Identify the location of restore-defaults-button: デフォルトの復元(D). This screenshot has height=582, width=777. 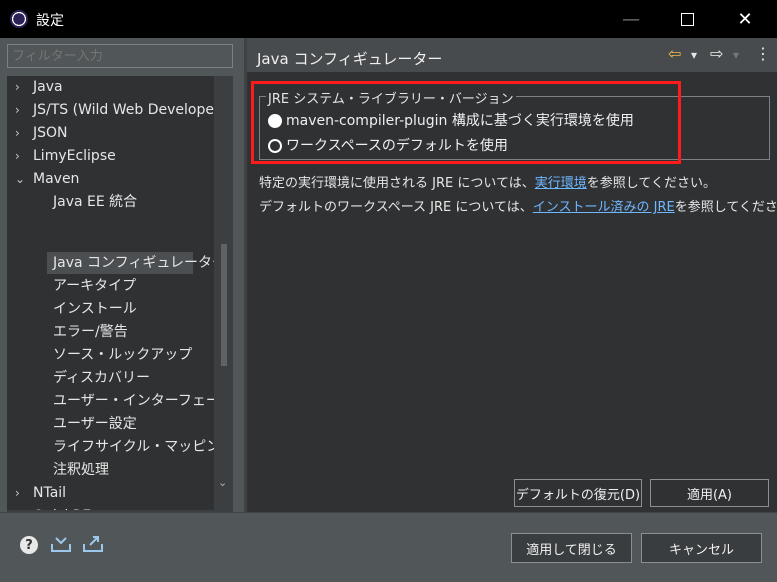
(578, 493).